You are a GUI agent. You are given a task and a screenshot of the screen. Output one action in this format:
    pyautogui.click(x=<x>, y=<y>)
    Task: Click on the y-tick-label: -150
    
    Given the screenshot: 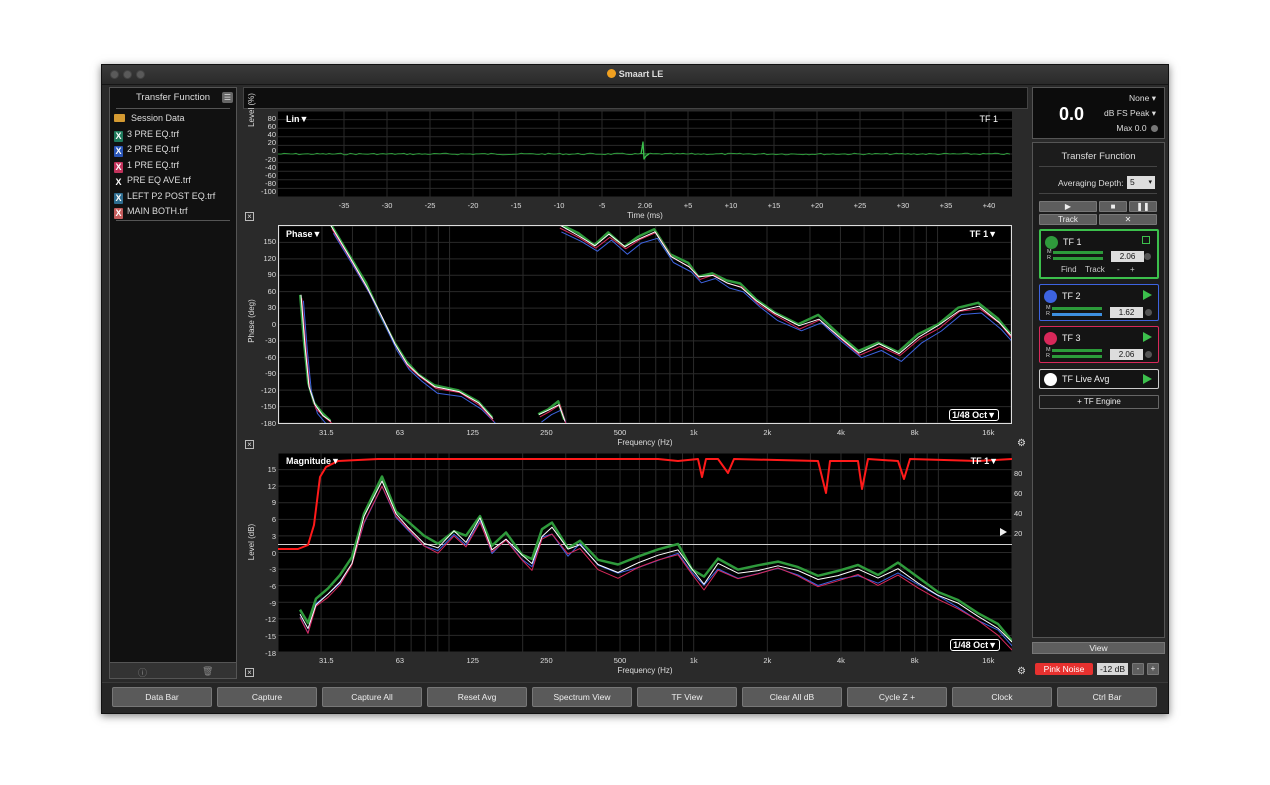 What is the action you would take?
    pyautogui.click(x=268, y=406)
    